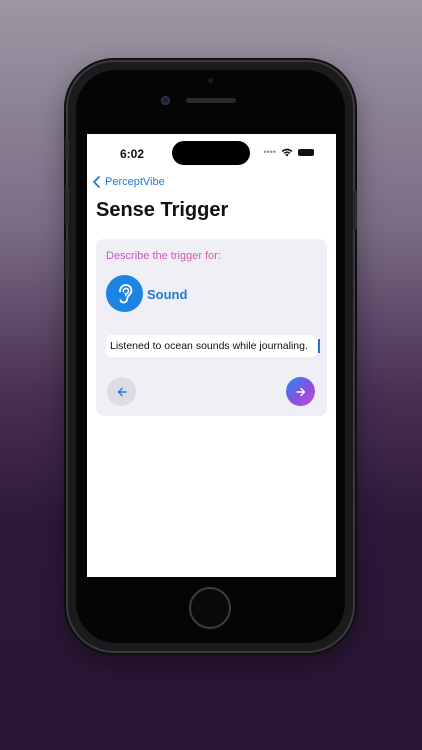  Describe the element at coordinates (96, 182) in the screenshot. I see `chevron-left-icon` at that location.